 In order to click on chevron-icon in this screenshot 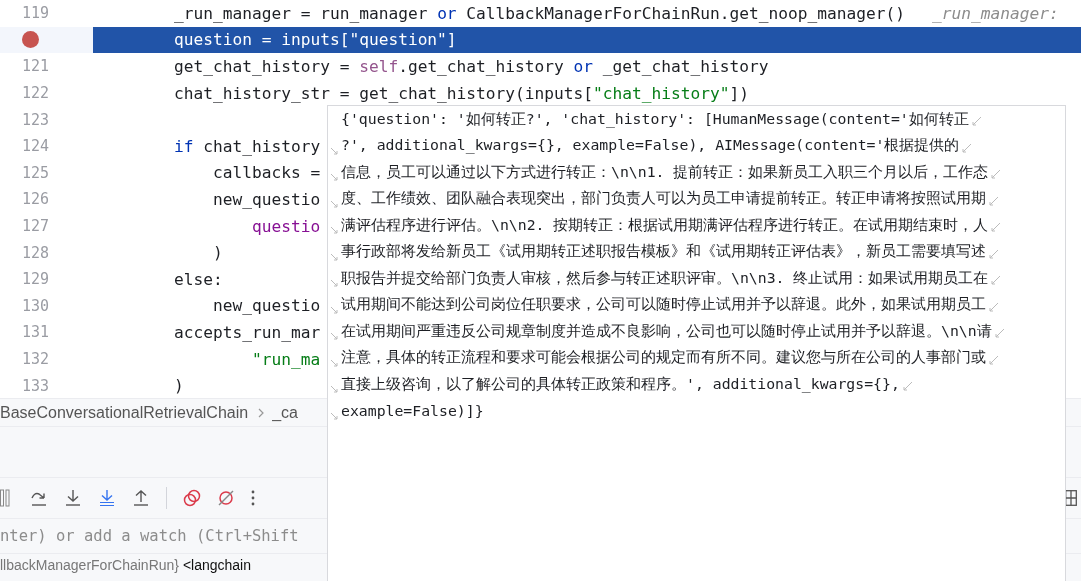, I will do `click(261, 412)`.